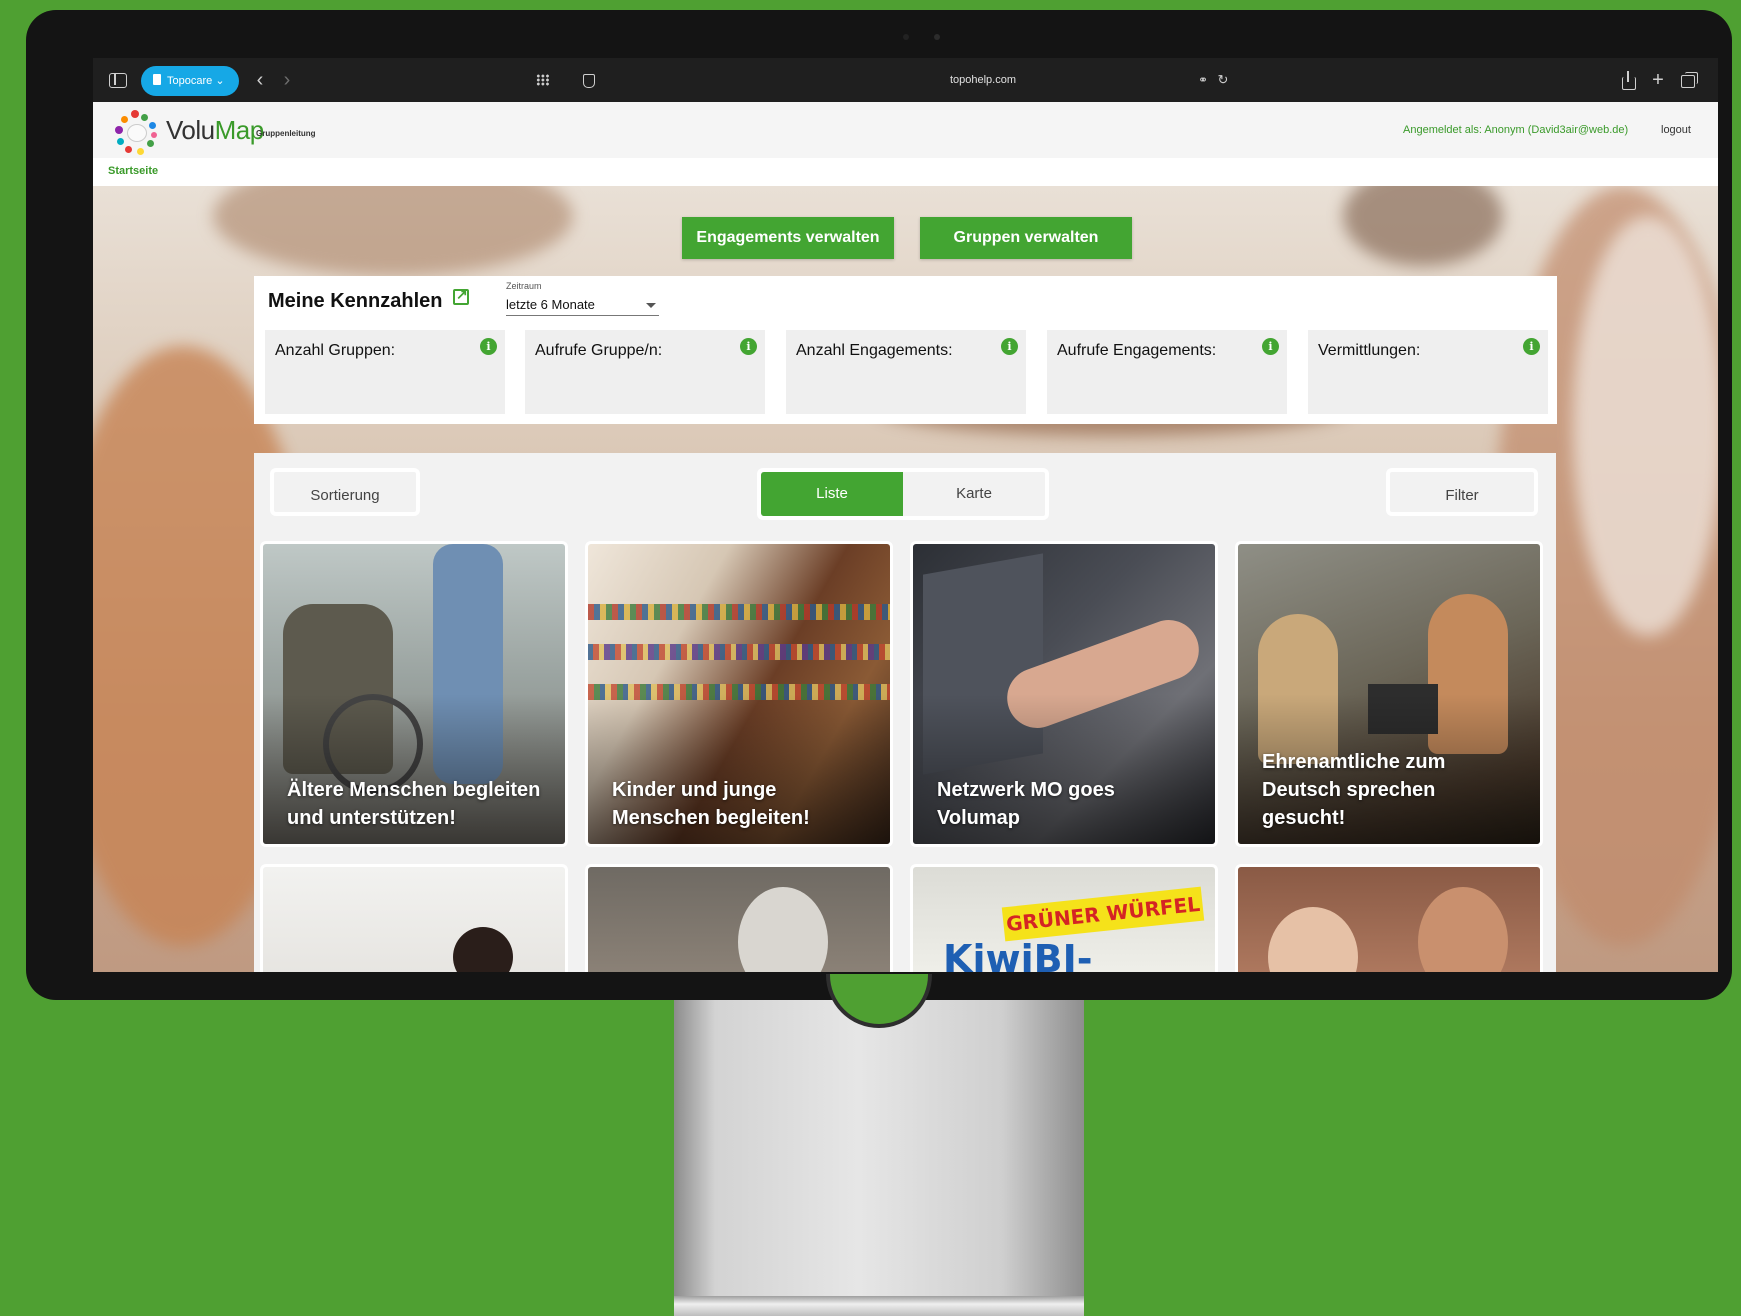 The image size is (1741, 1316). I want to click on logout-link: logout, so click(1676, 130).